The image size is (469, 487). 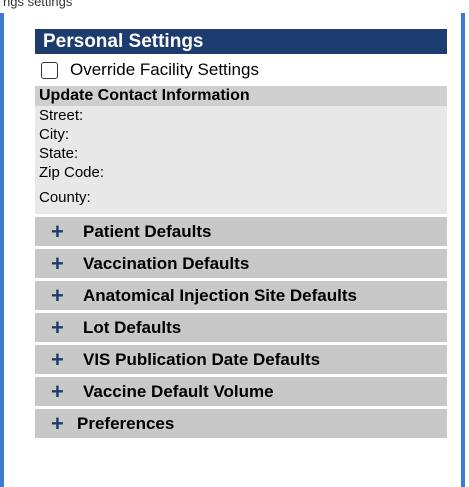 I want to click on section-label: Lot Defaults, so click(x=132, y=327).